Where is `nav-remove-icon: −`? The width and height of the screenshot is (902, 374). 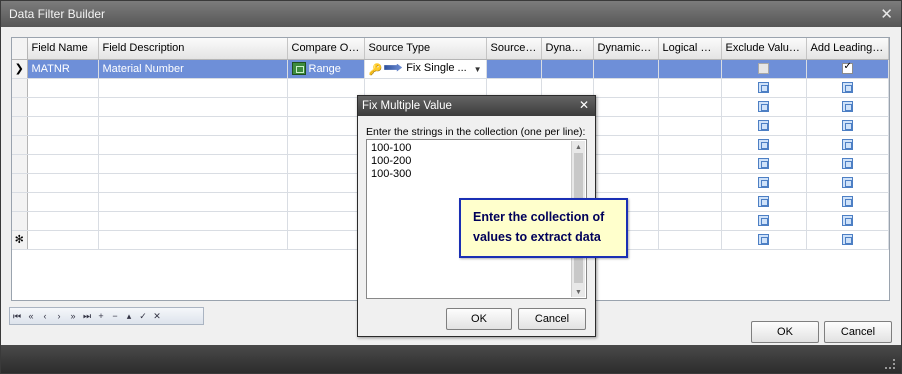
nav-remove-icon: − is located at coordinates (115, 316).